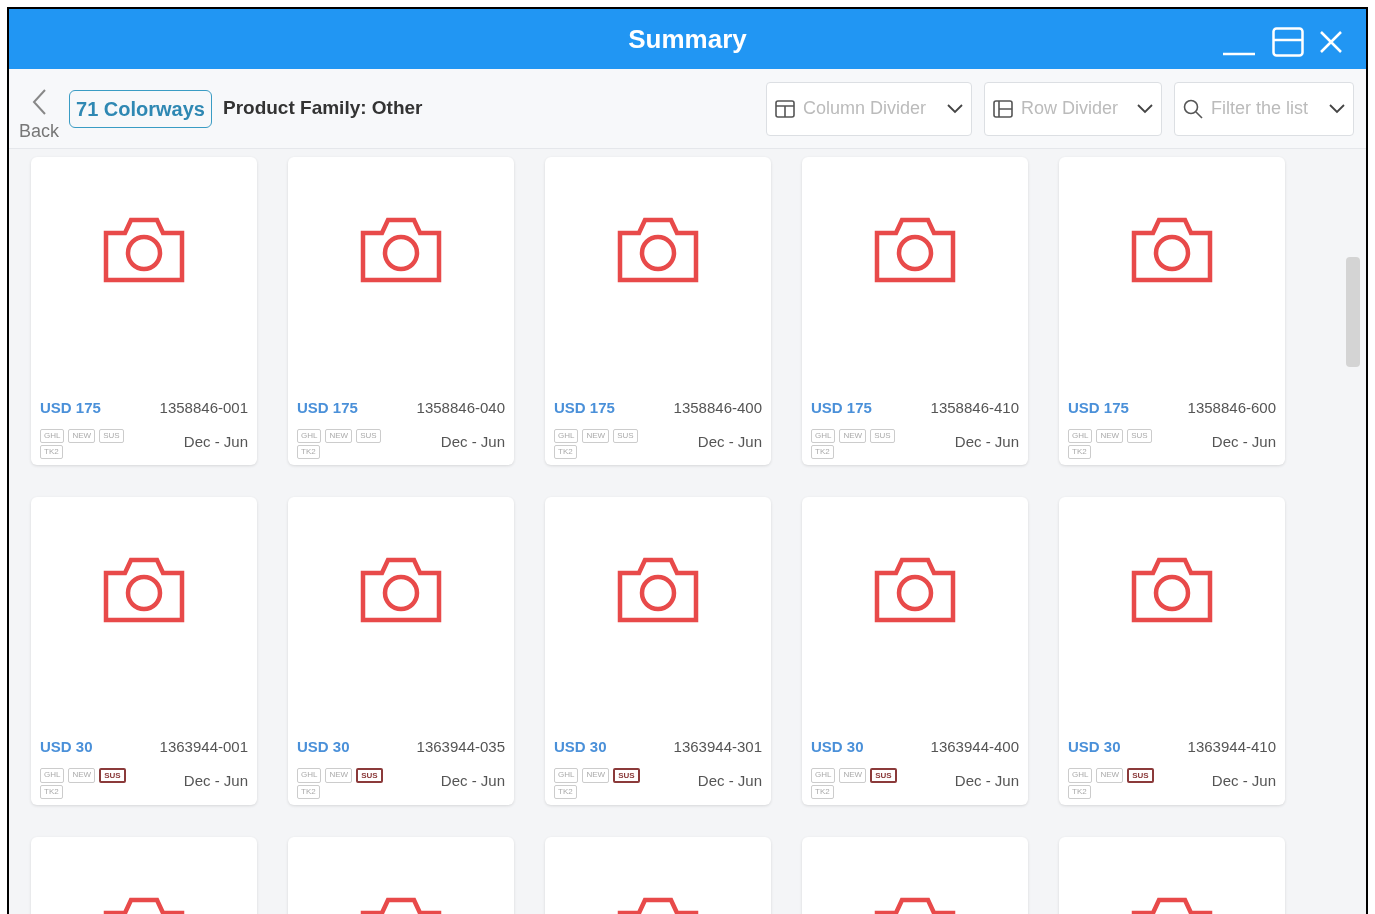 The height and width of the screenshot is (914, 1375). What do you see at coordinates (39, 101) in the screenshot?
I see `chevron-left-icon` at bounding box center [39, 101].